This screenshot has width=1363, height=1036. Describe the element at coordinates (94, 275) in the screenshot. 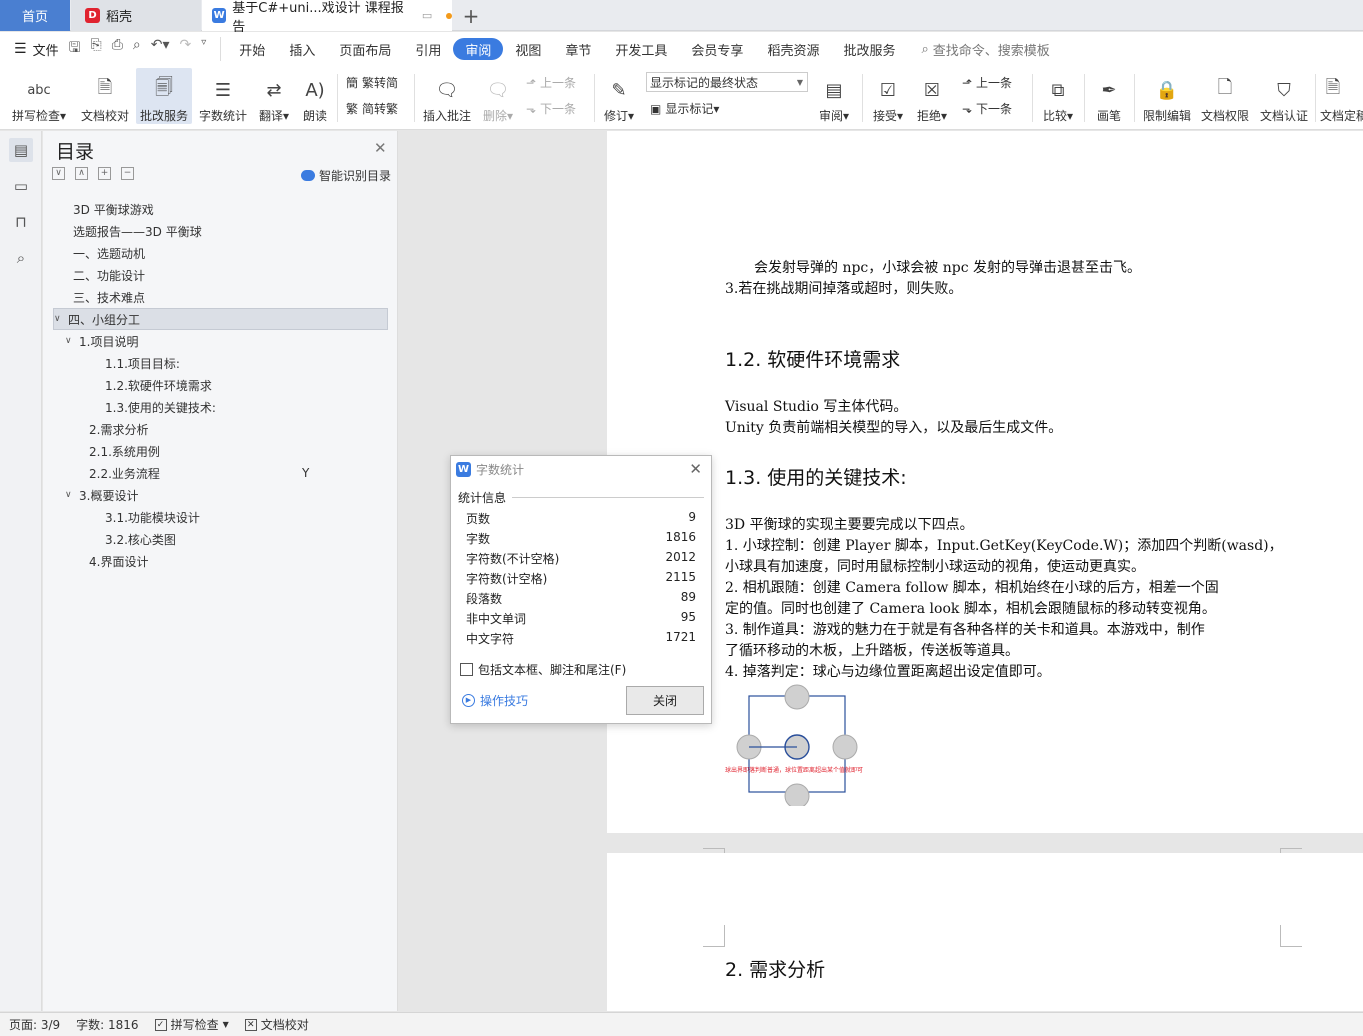

I see `toc-item: 二、功能设计` at that location.